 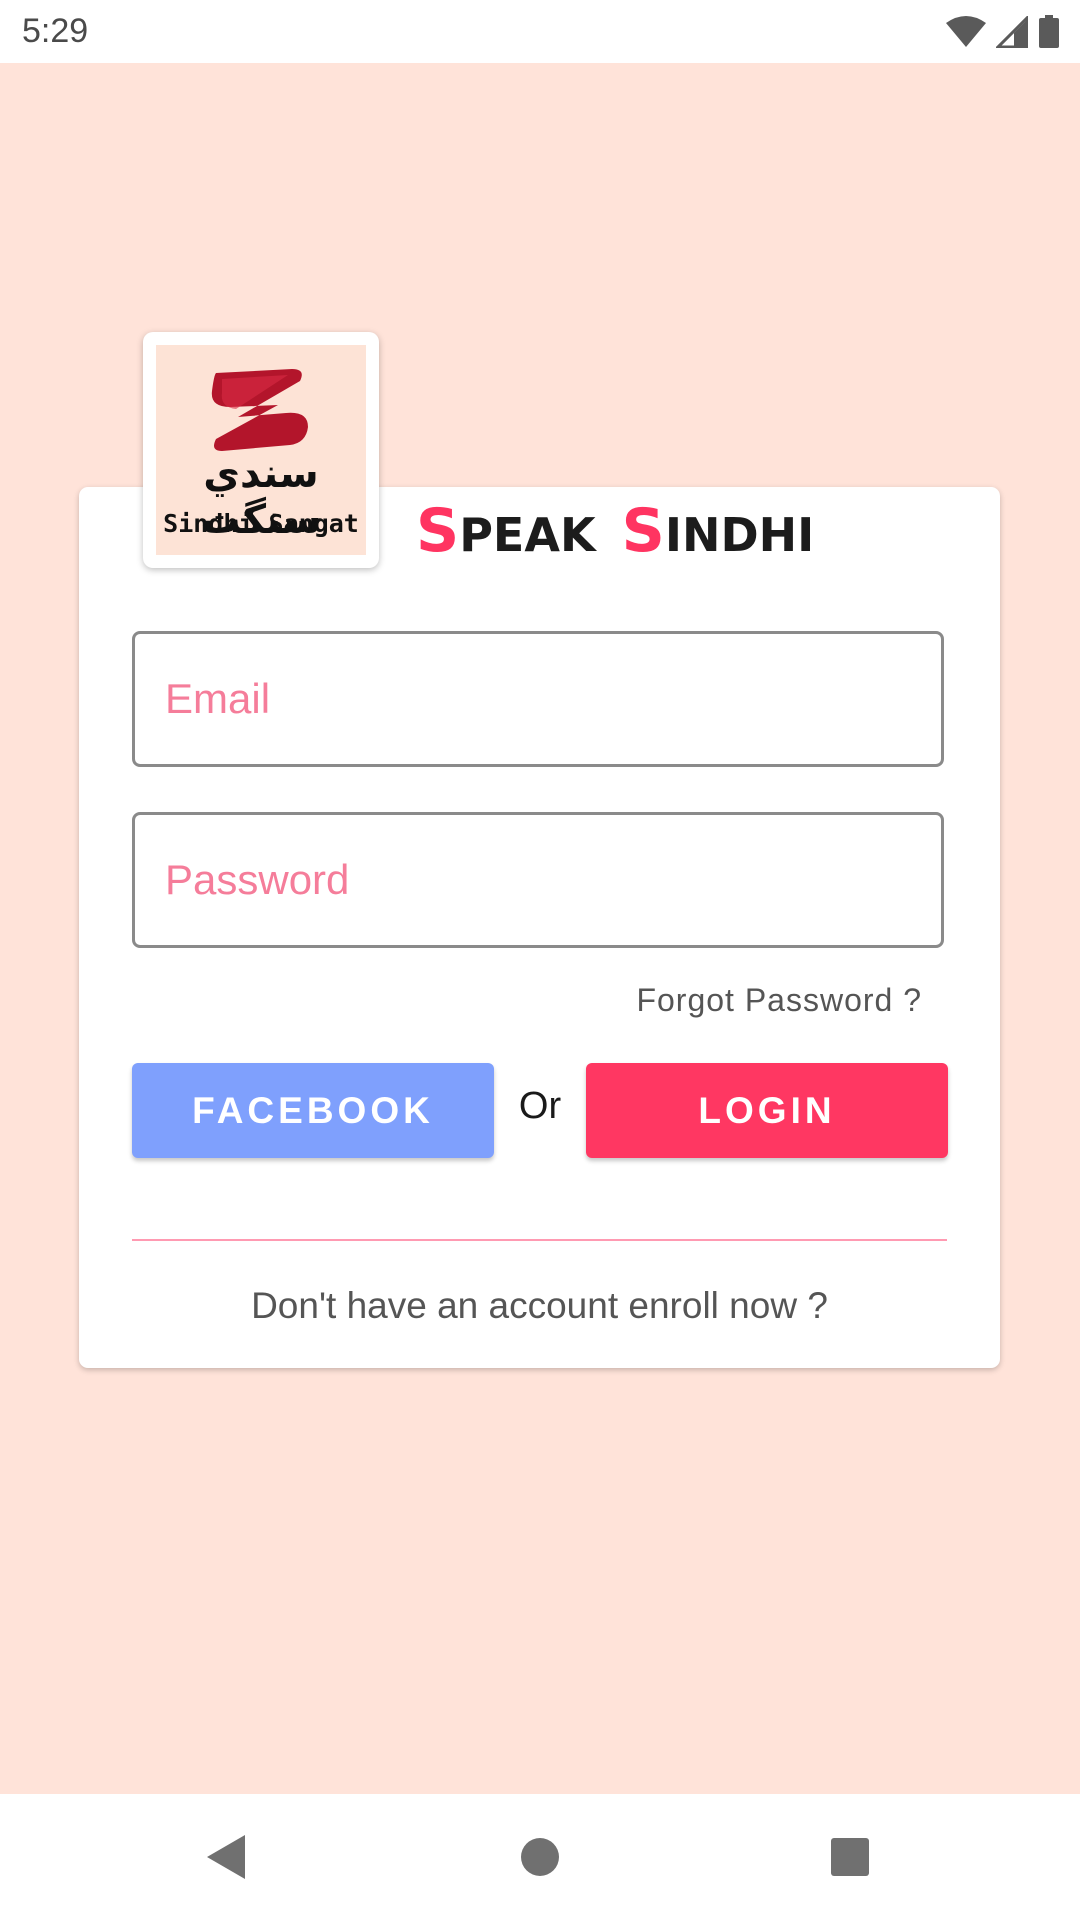 I want to click on wifi-icon, so click(x=966, y=32).